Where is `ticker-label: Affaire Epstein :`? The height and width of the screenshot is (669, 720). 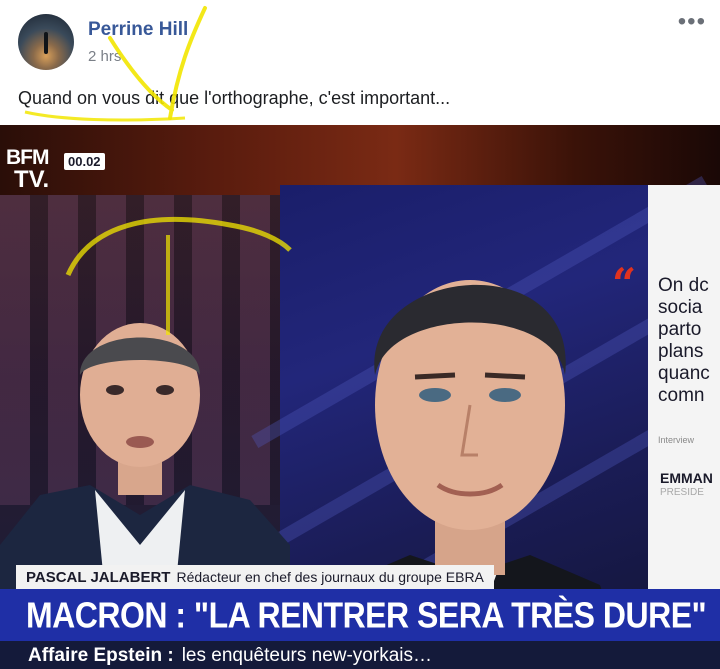
ticker-label: Affaire Epstein : is located at coordinates (101, 655).